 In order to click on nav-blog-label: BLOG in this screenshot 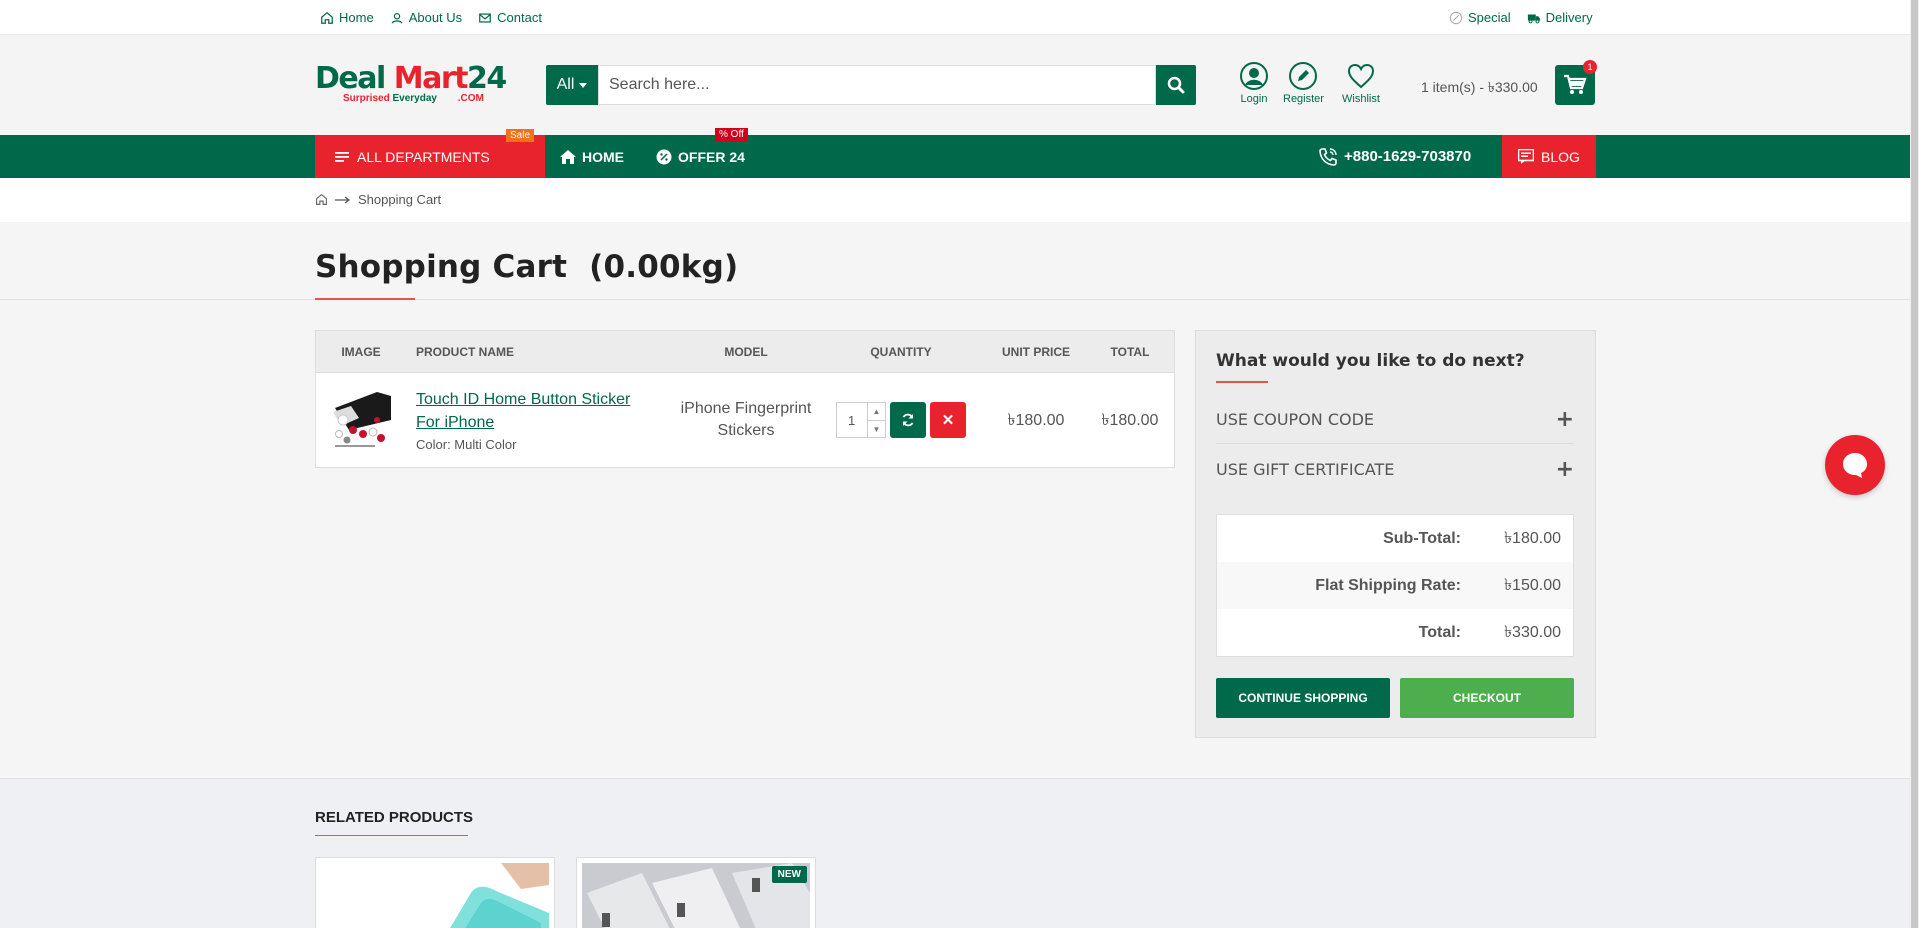, I will do `click(1560, 156)`.